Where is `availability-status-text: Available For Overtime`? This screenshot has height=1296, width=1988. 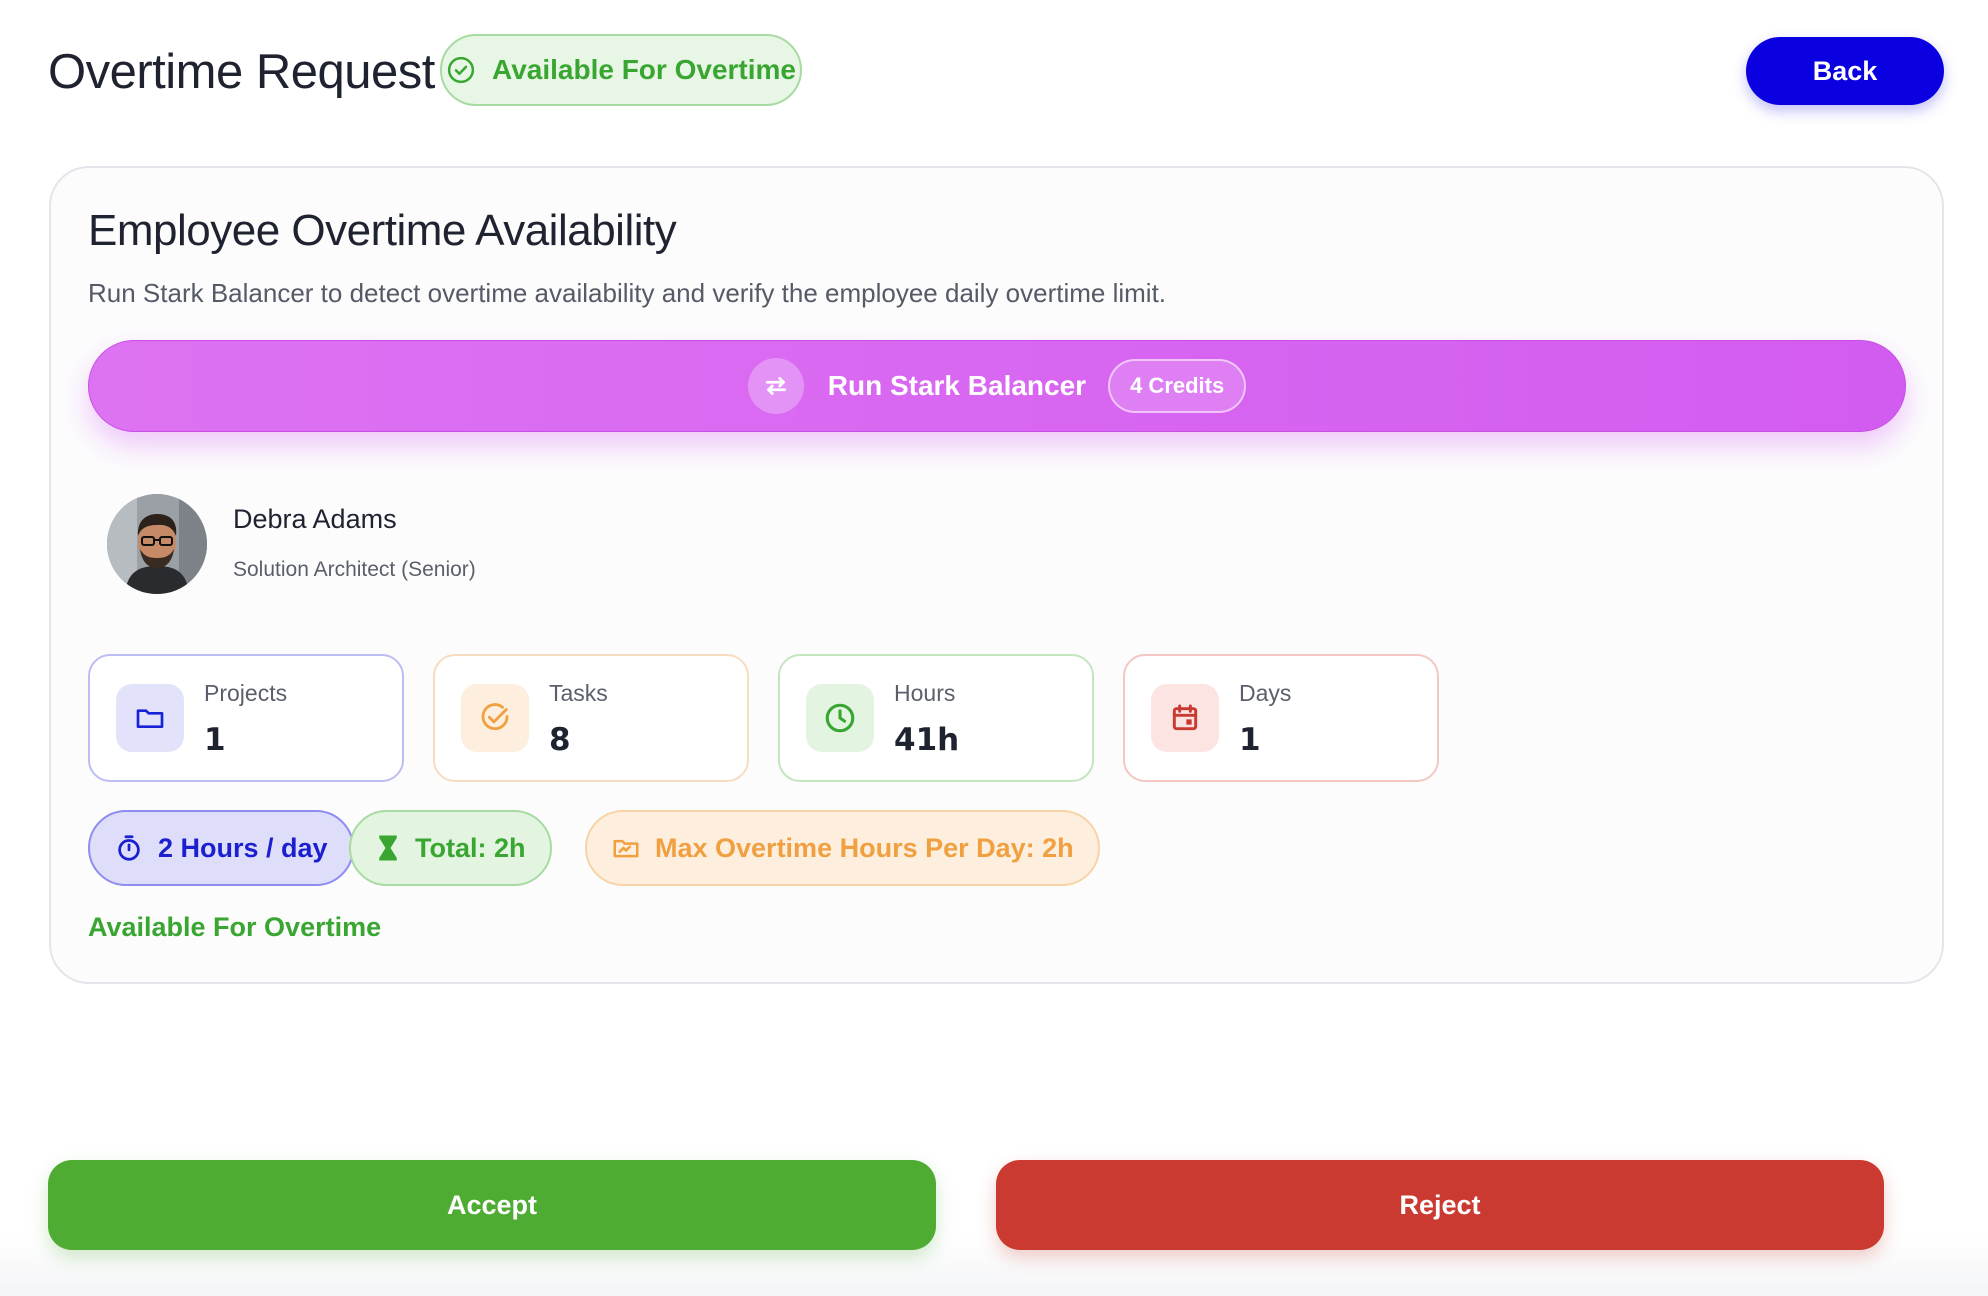
availability-status-text: Available For Overtime is located at coordinates (235, 927).